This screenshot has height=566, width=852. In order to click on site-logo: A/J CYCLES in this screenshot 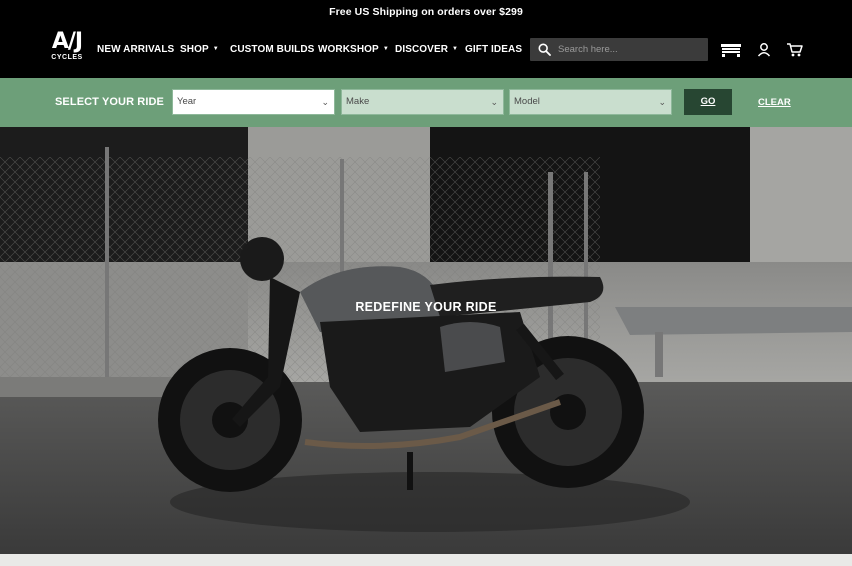, I will do `click(67, 51)`.